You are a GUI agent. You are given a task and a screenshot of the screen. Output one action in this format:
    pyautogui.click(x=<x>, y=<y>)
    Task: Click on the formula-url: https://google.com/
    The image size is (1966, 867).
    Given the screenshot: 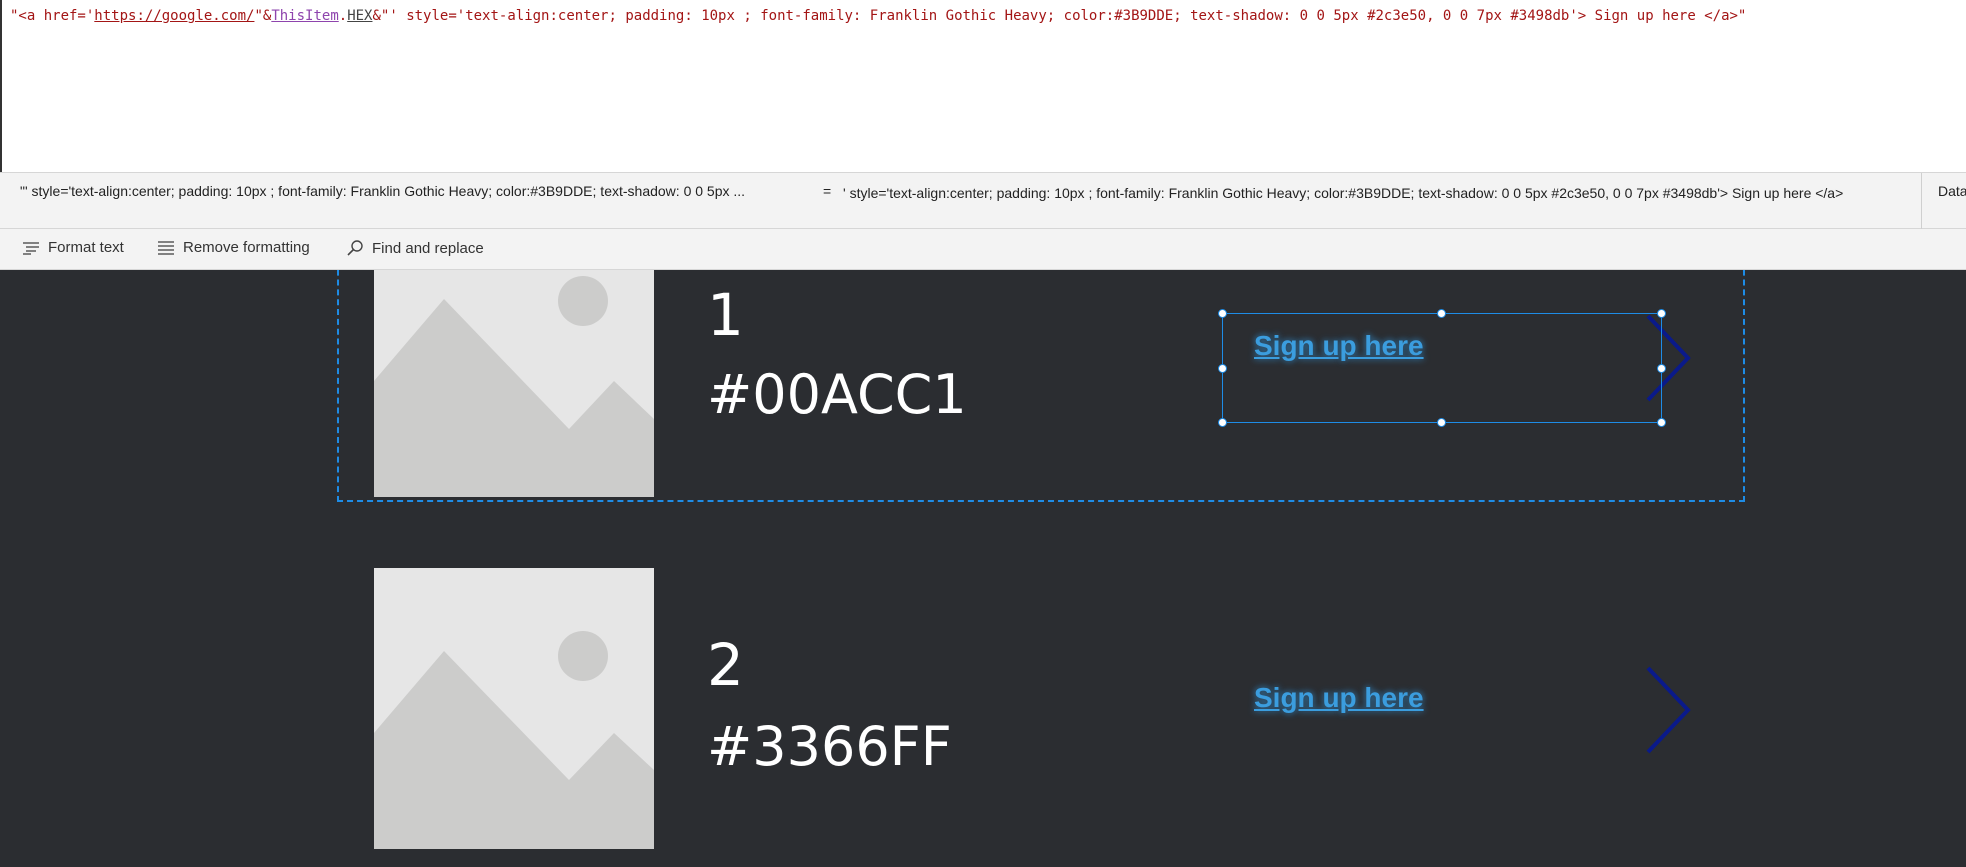 What is the action you would take?
    pyautogui.click(x=174, y=16)
    